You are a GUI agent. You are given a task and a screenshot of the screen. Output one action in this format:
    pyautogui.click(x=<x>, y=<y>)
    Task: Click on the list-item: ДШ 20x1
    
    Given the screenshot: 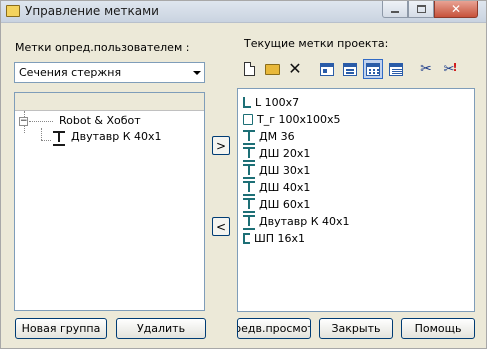 What is the action you would take?
    pyautogui.click(x=277, y=153)
    